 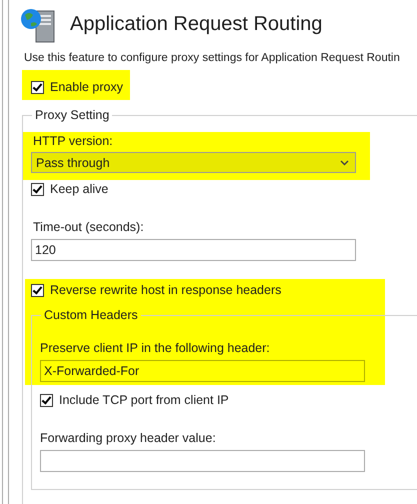 I want to click on description: Use this feature to configure proxy settings for Application Request Routin, so click(x=212, y=58).